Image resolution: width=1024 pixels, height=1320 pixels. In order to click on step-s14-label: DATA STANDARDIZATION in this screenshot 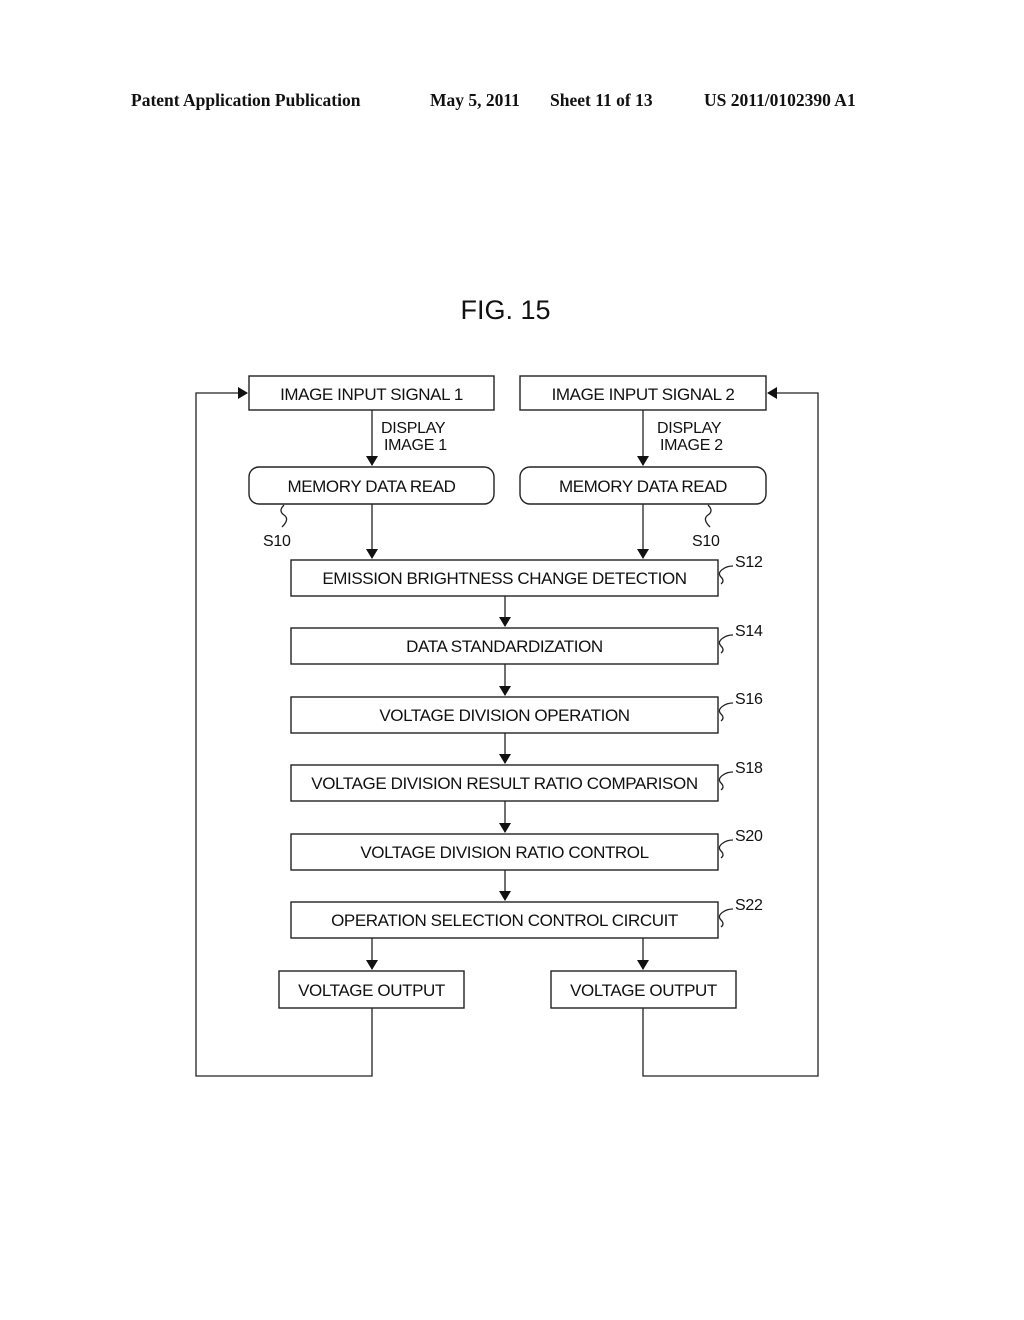, I will do `click(504, 646)`.